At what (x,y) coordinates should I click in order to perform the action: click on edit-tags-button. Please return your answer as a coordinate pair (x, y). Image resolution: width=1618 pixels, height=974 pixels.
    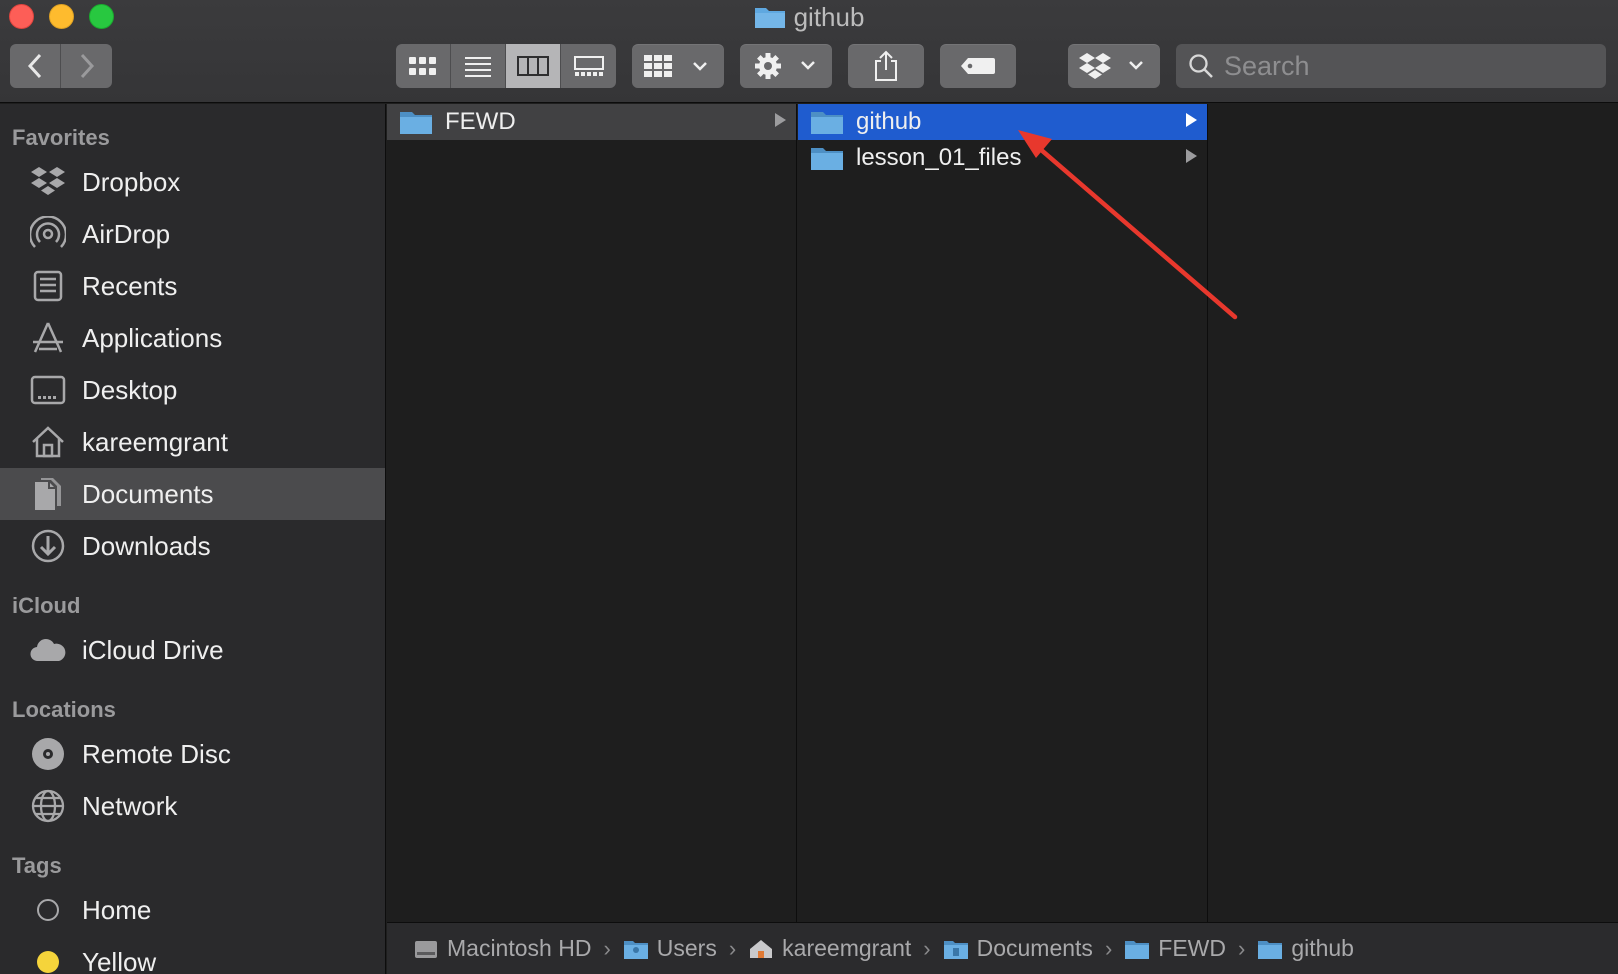
    Looking at the image, I should click on (978, 66).